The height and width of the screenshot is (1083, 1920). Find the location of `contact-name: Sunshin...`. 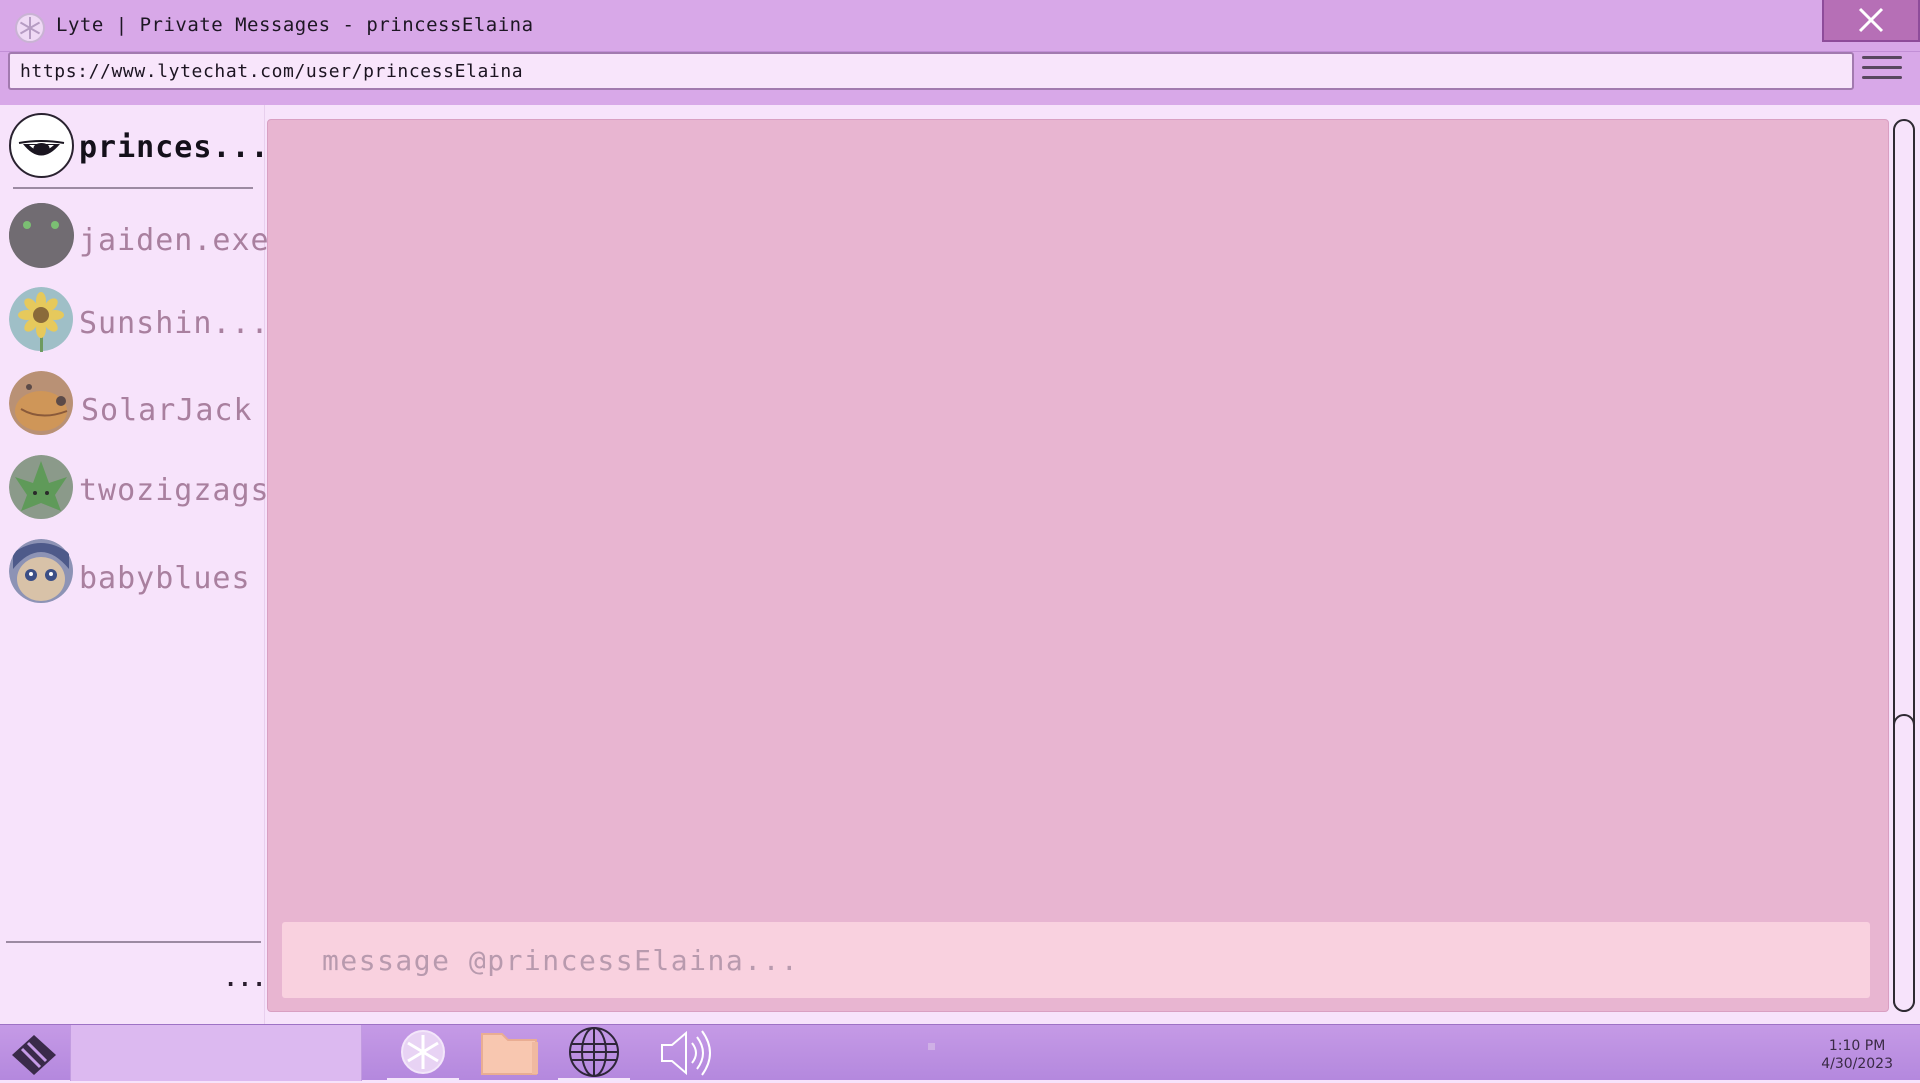

contact-name: Sunshin... is located at coordinates (174, 323).